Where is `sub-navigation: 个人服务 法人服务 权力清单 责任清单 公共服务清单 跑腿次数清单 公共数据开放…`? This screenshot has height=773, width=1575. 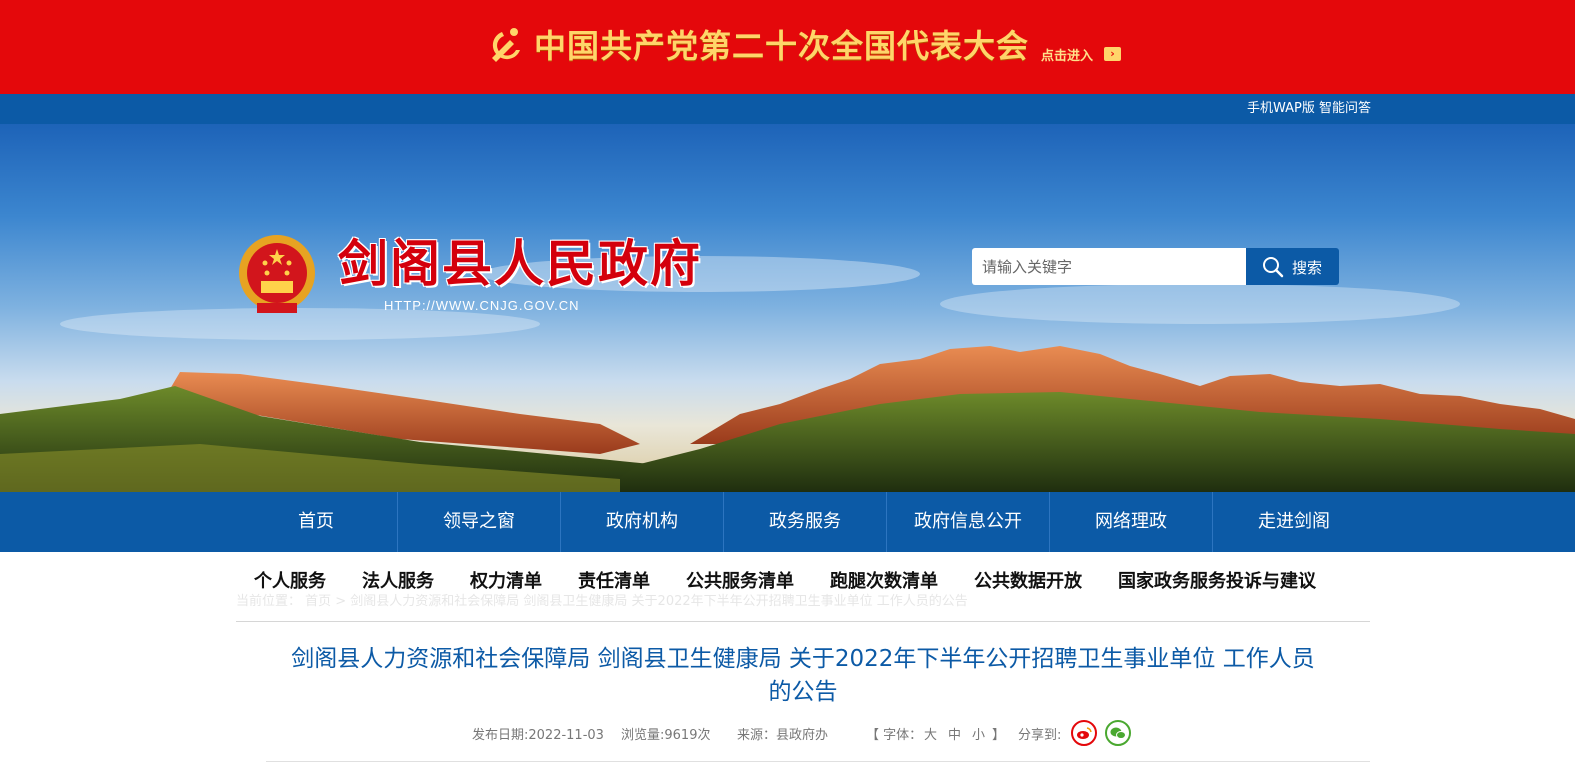 sub-navigation: 个人服务 法人服务 权力清单 责任清单 公共服务清单 跑腿次数清单 公共数据开放… is located at coordinates (803, 582).